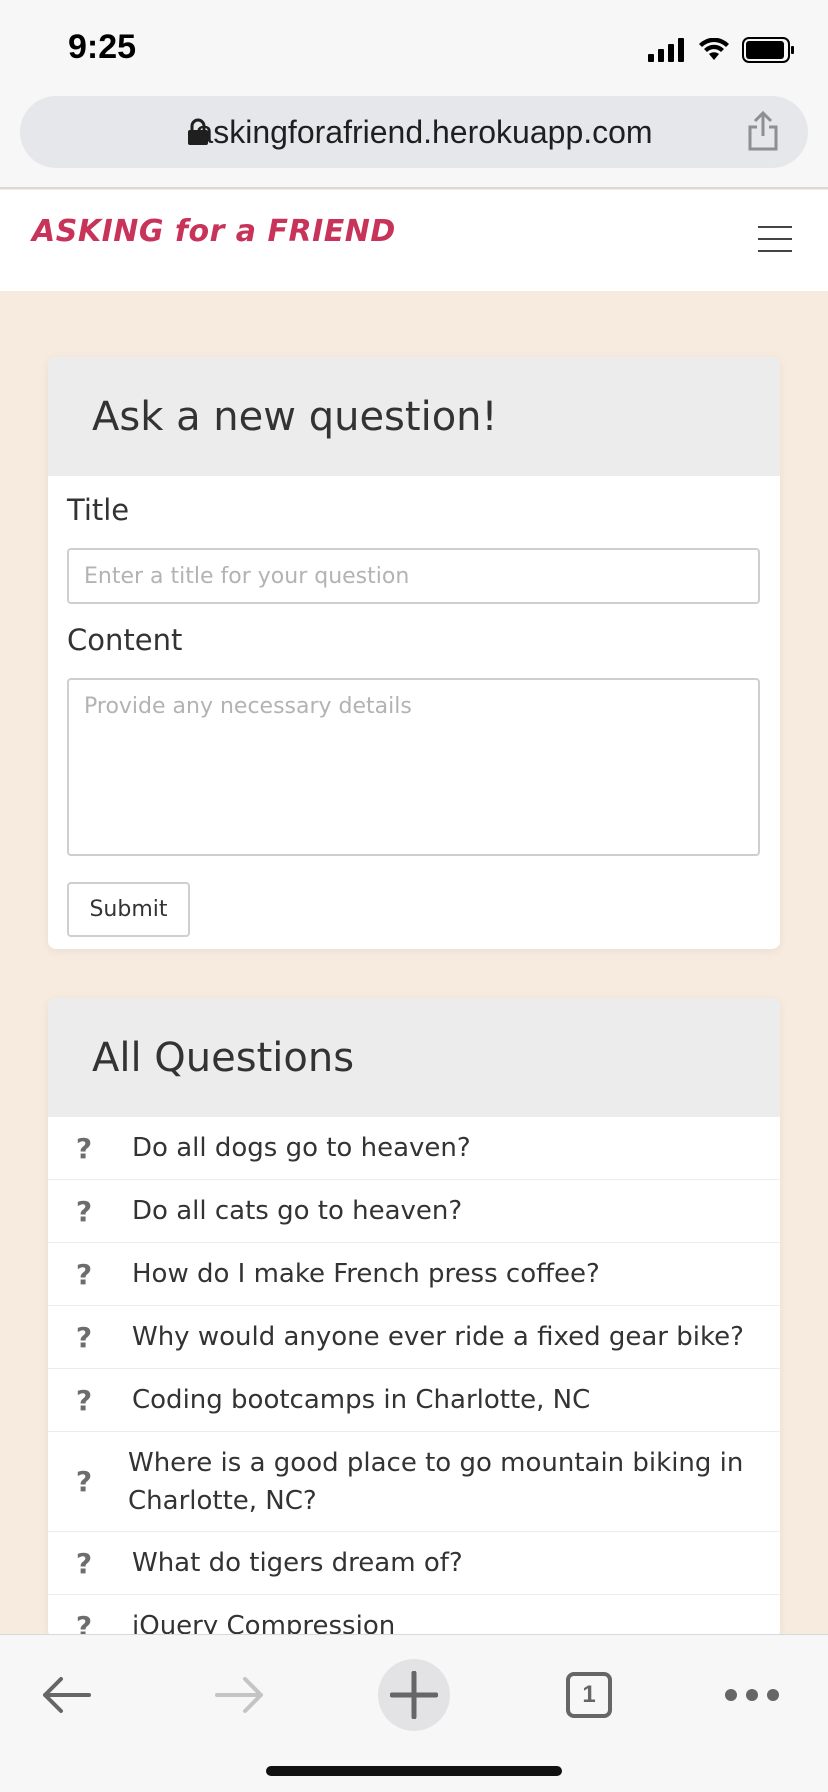 Image resolution: width=828 pixels, height=1792 pixels. Describe the element at coordinates (297, 1563) in the screenshot. I see `question-text: What do tigers dream of?` at that location.